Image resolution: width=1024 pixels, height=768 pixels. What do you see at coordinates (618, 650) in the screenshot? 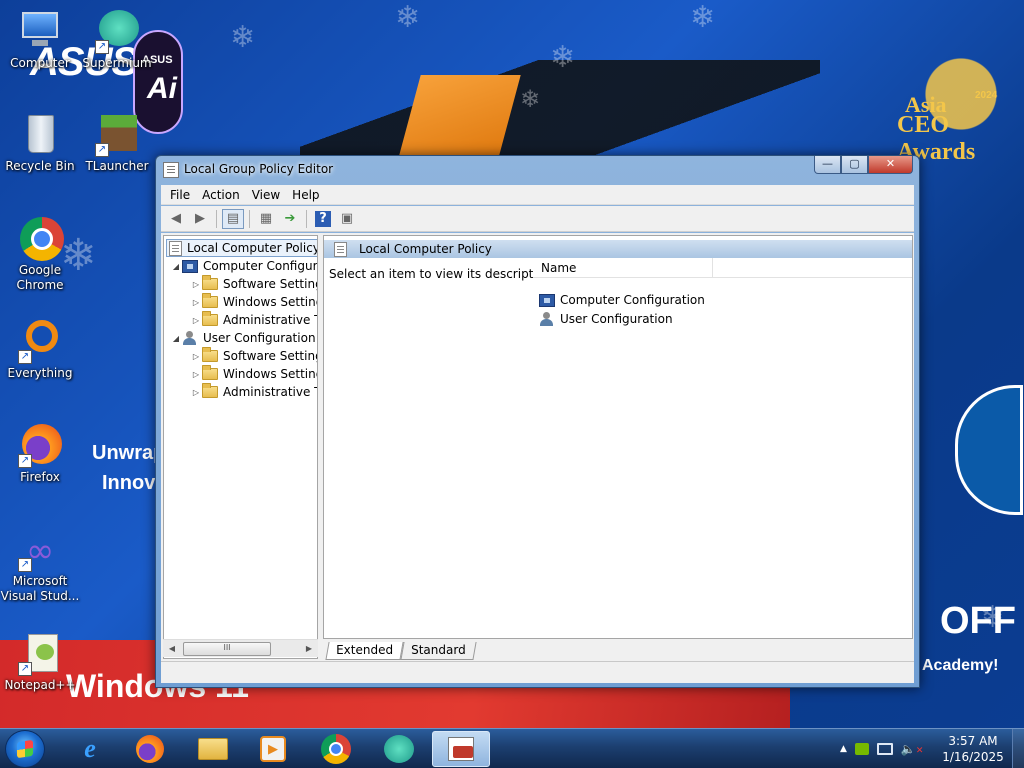
I see `view-tabs: Extended Standard` at bounding box center [618, 650].